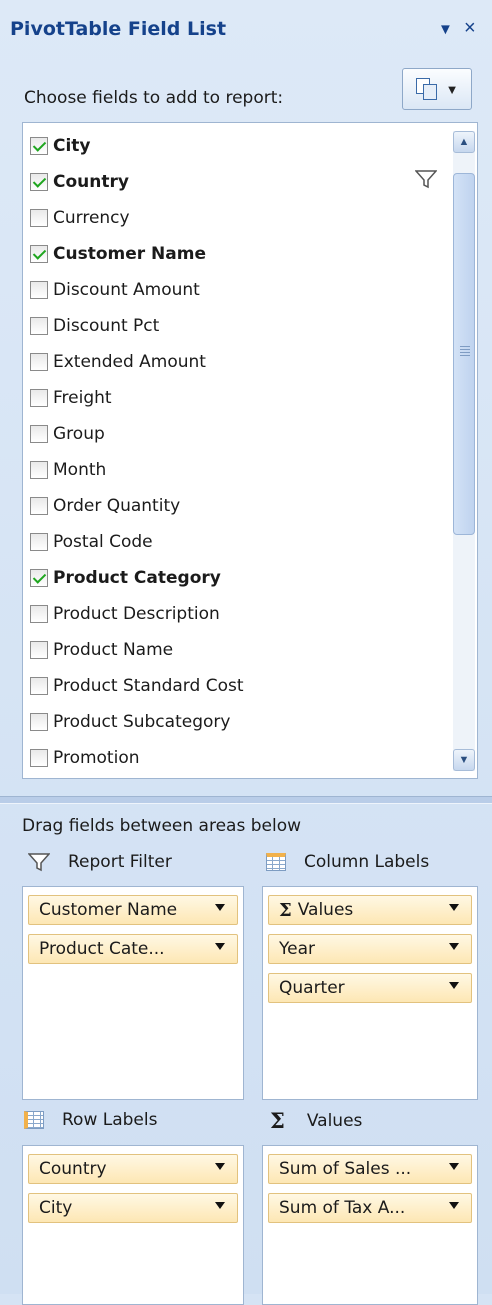 The image size is (492, 1305). Describe the element at coordinates (103, 542) in the screenshot. I see `field-label: Postal Code` at that location.